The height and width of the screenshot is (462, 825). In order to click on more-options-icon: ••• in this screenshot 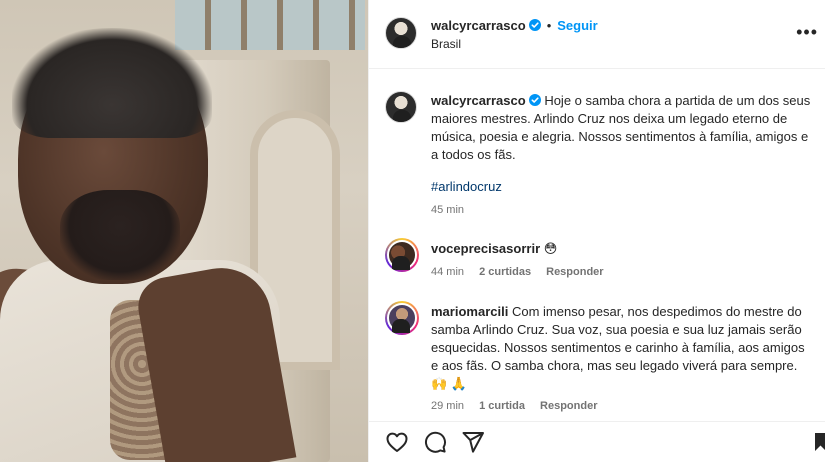, I will do `click(807, 32)`.